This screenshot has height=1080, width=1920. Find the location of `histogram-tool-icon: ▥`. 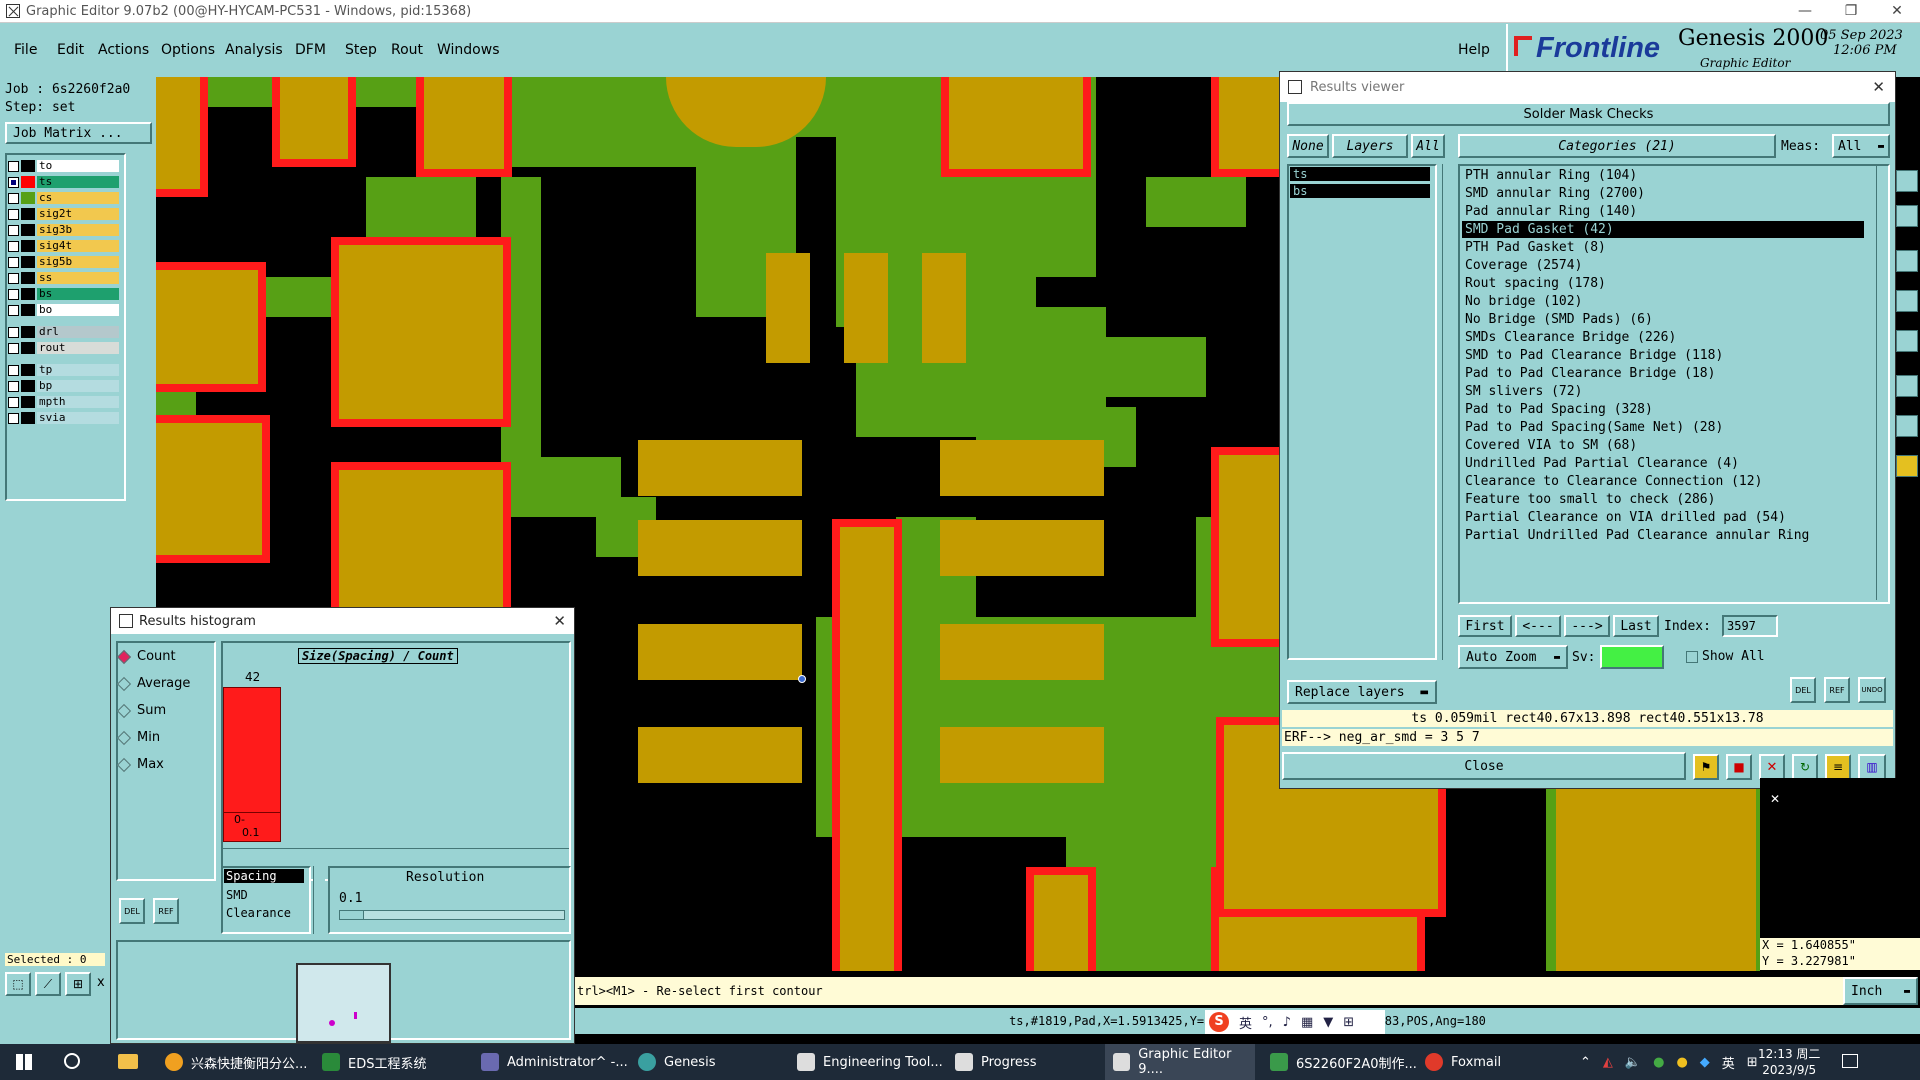

histogram-tool-icon: ▥ is located at coordinates (1872, 767).